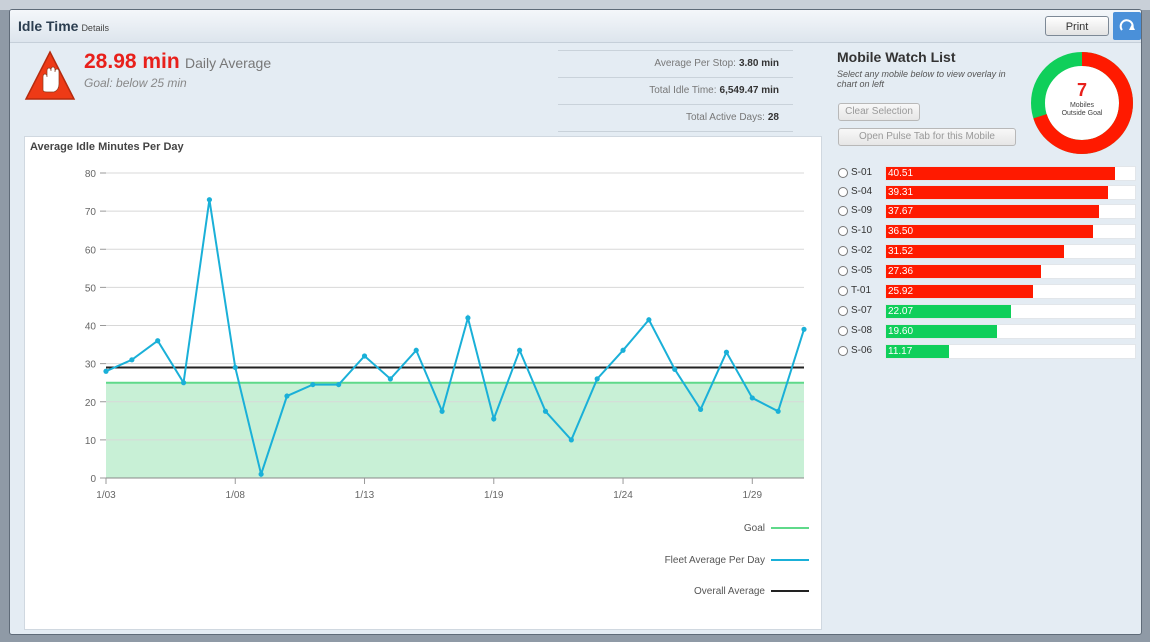 The height and width of the screenshot is (642, 1150). What do you see at coordinates (675, 63) in the screenshot?
I see `stat-average-per-stop: Average Per Stop: 3.80 min` at bounding box center [675, 63].